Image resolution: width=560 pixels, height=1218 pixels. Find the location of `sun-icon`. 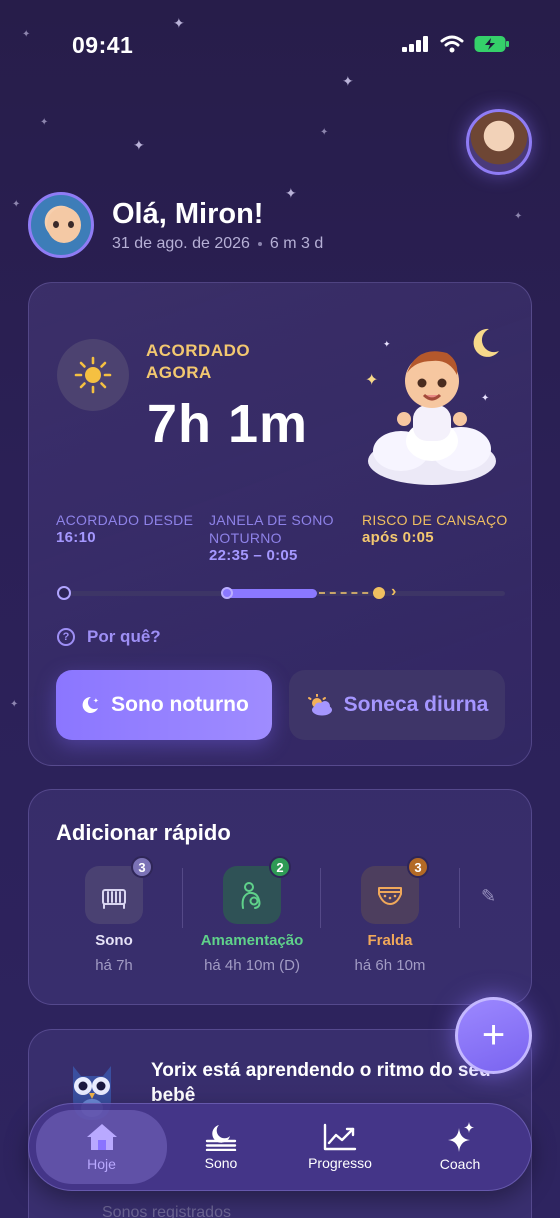

sun-icon is located at coordinates (93, 375).